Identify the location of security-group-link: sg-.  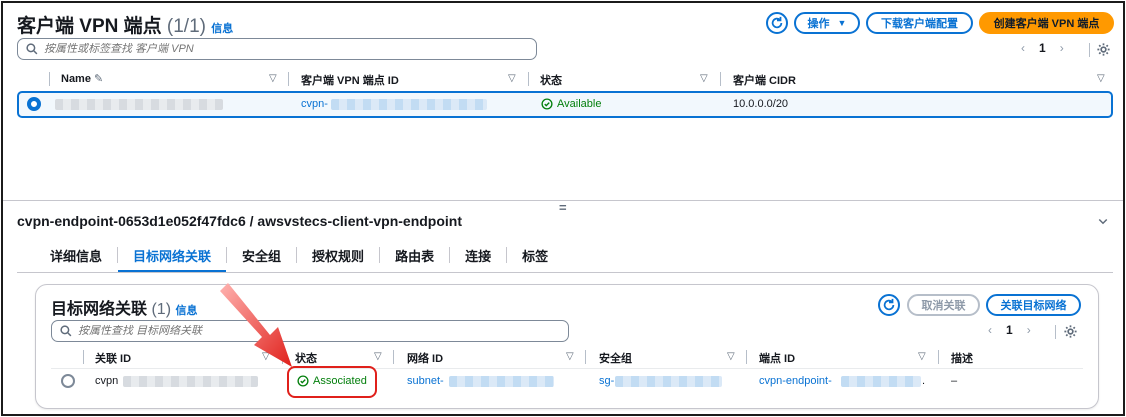
(606, 381).